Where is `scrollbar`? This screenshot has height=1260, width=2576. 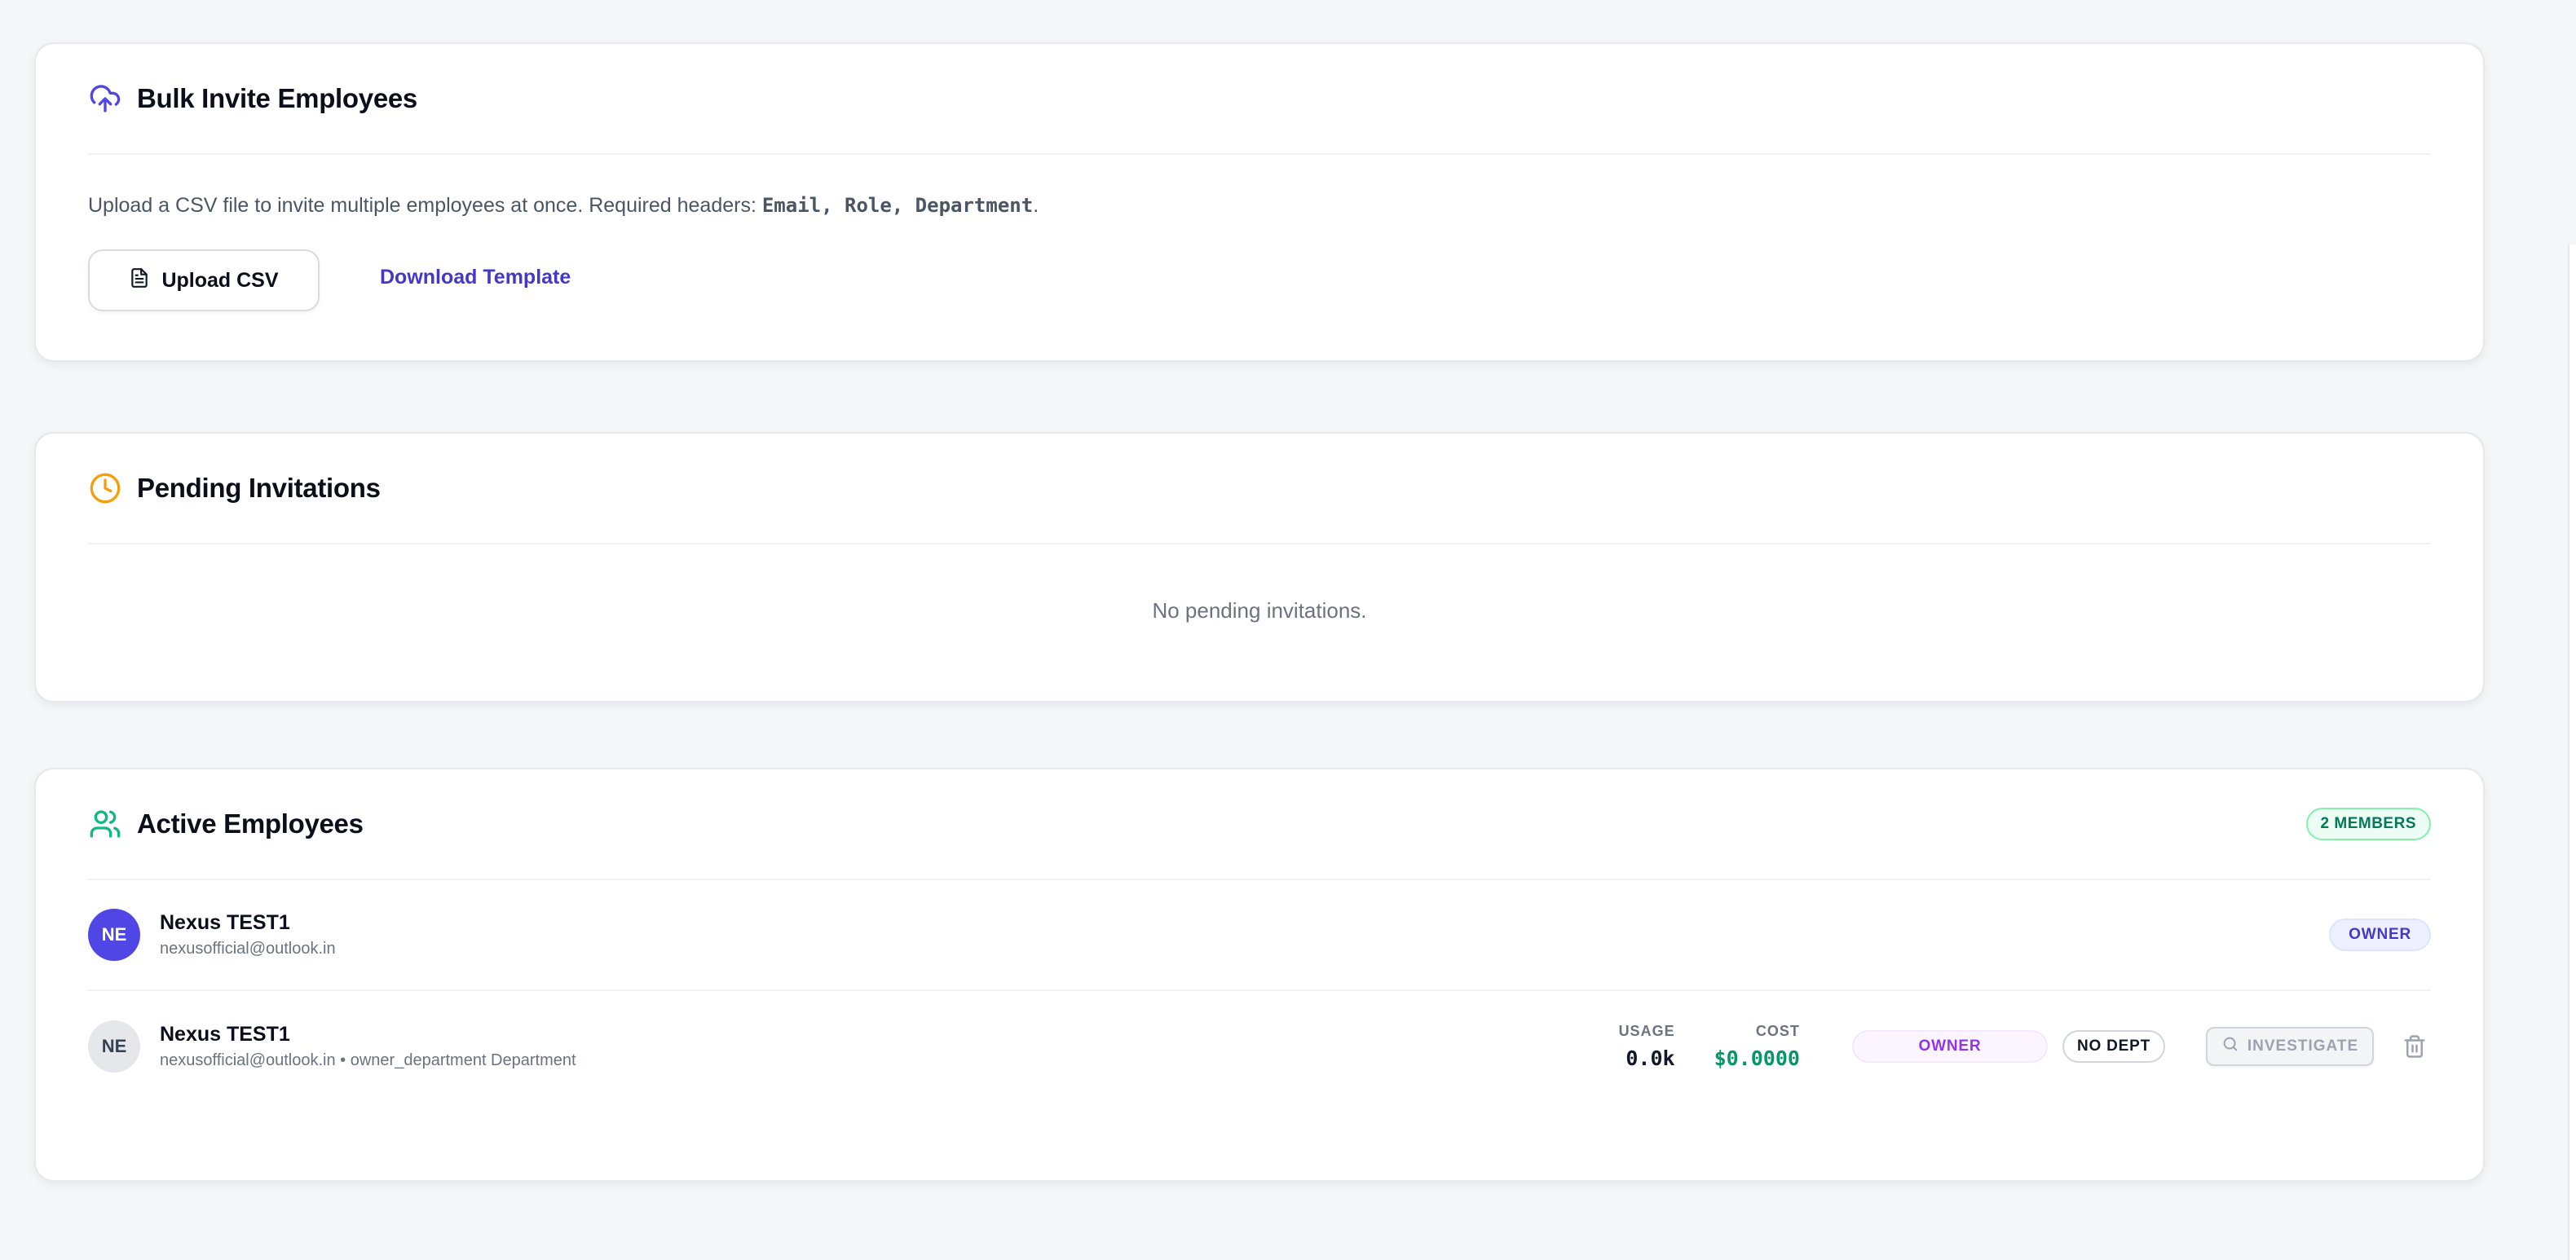 scrollbar is located at coordinates (2572, 753).